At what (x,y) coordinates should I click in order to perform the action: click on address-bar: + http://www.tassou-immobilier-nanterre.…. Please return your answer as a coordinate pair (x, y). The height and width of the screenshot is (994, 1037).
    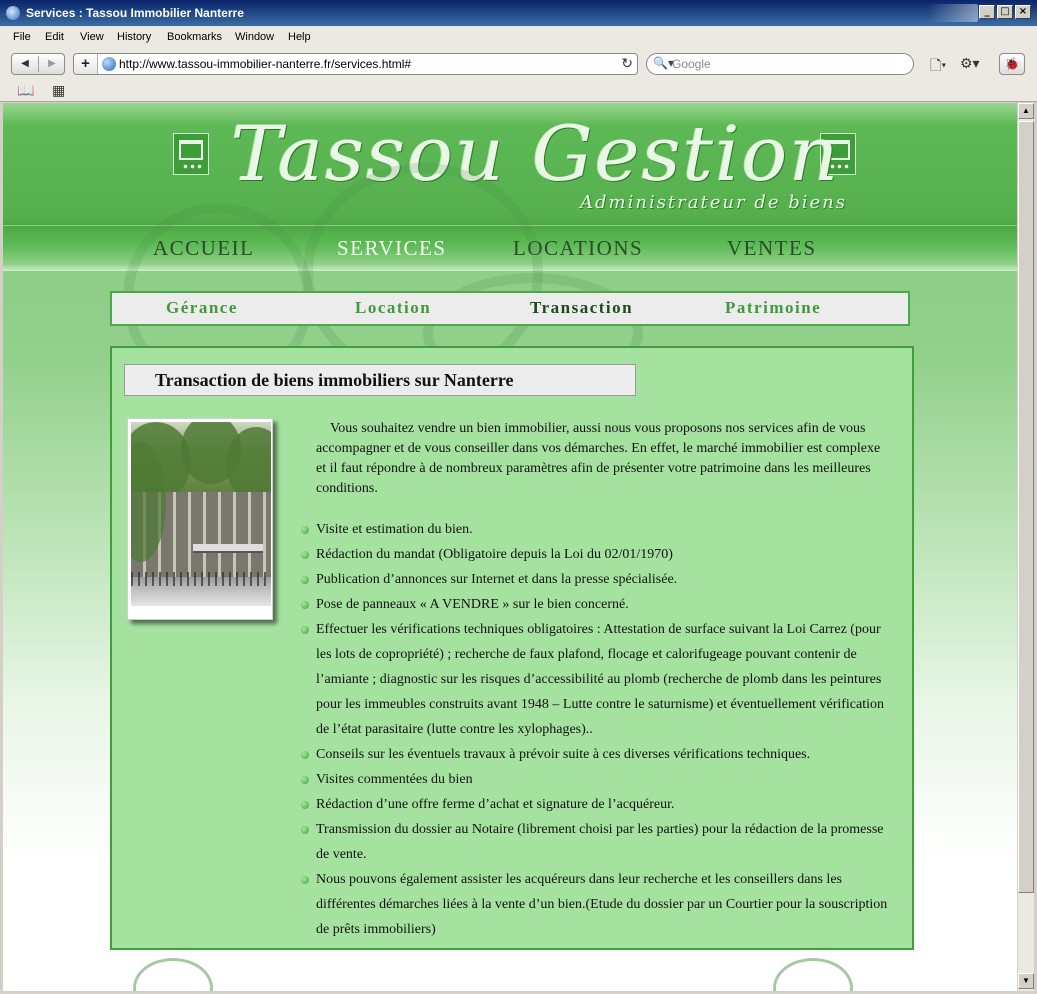
    Looking at the image, I should click on (355, 64).